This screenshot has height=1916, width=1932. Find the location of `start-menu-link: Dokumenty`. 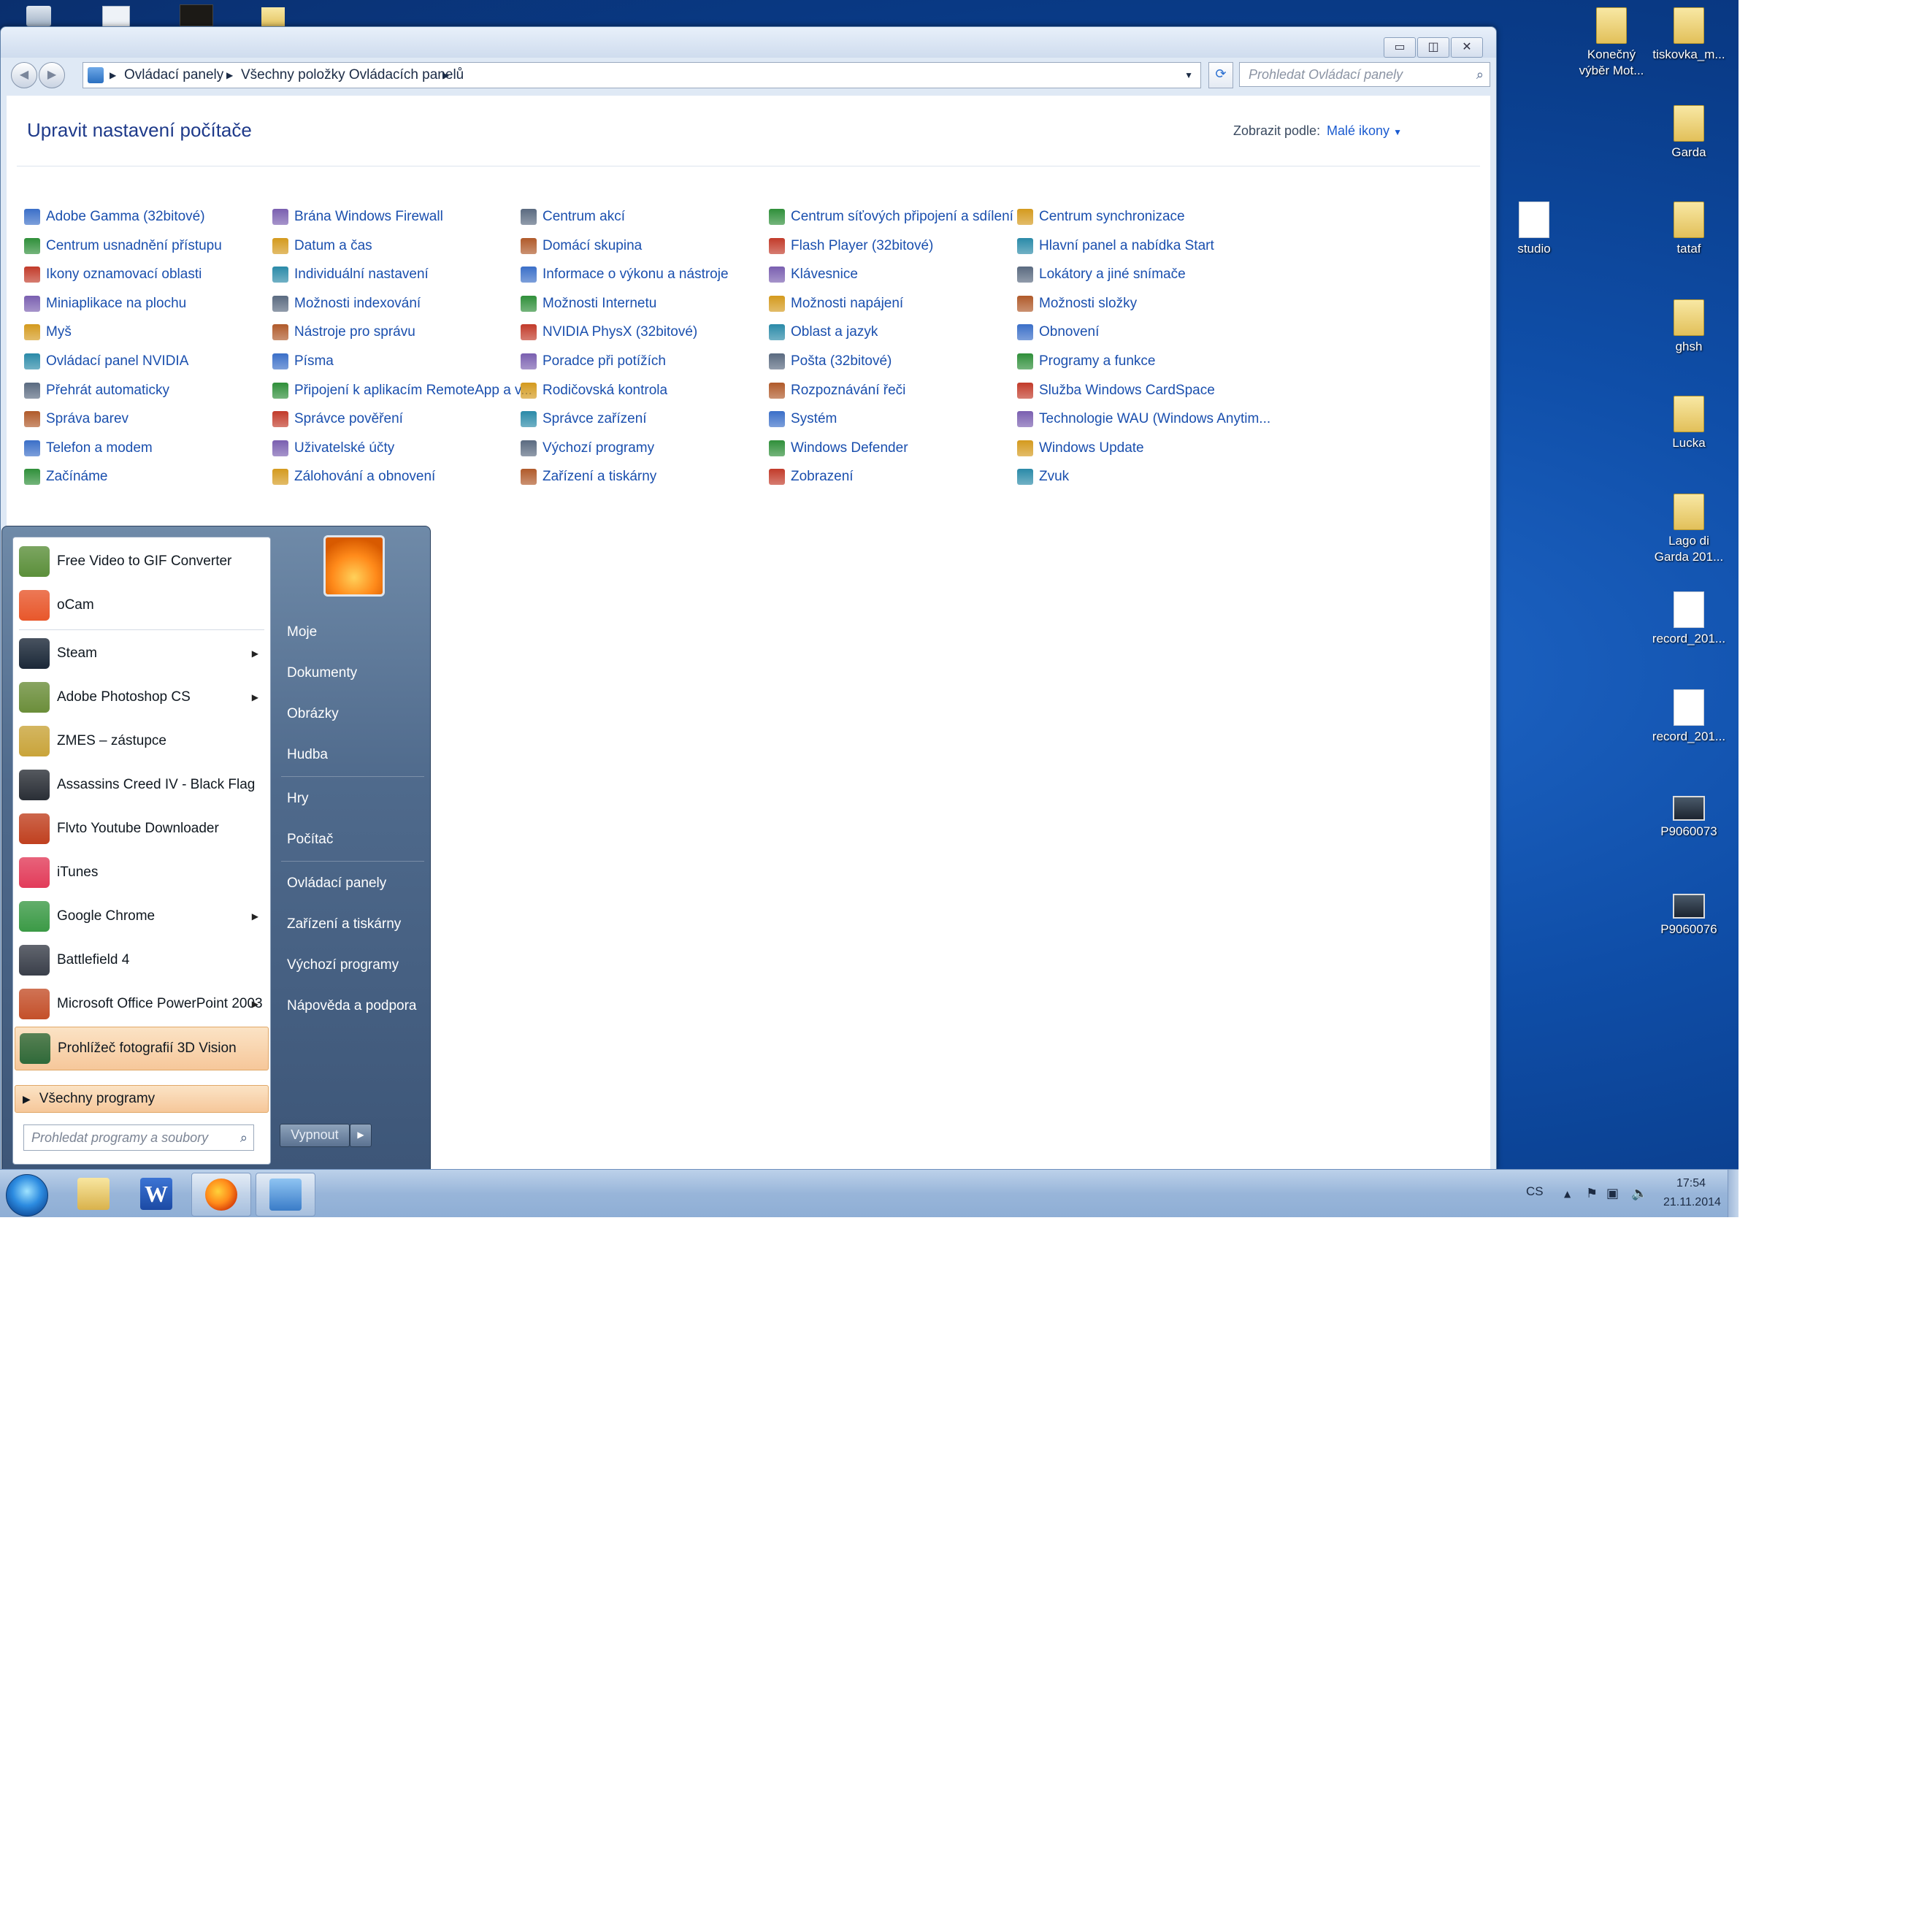

start-menu-link: Dokumenty is located at coordinates (322, 673).